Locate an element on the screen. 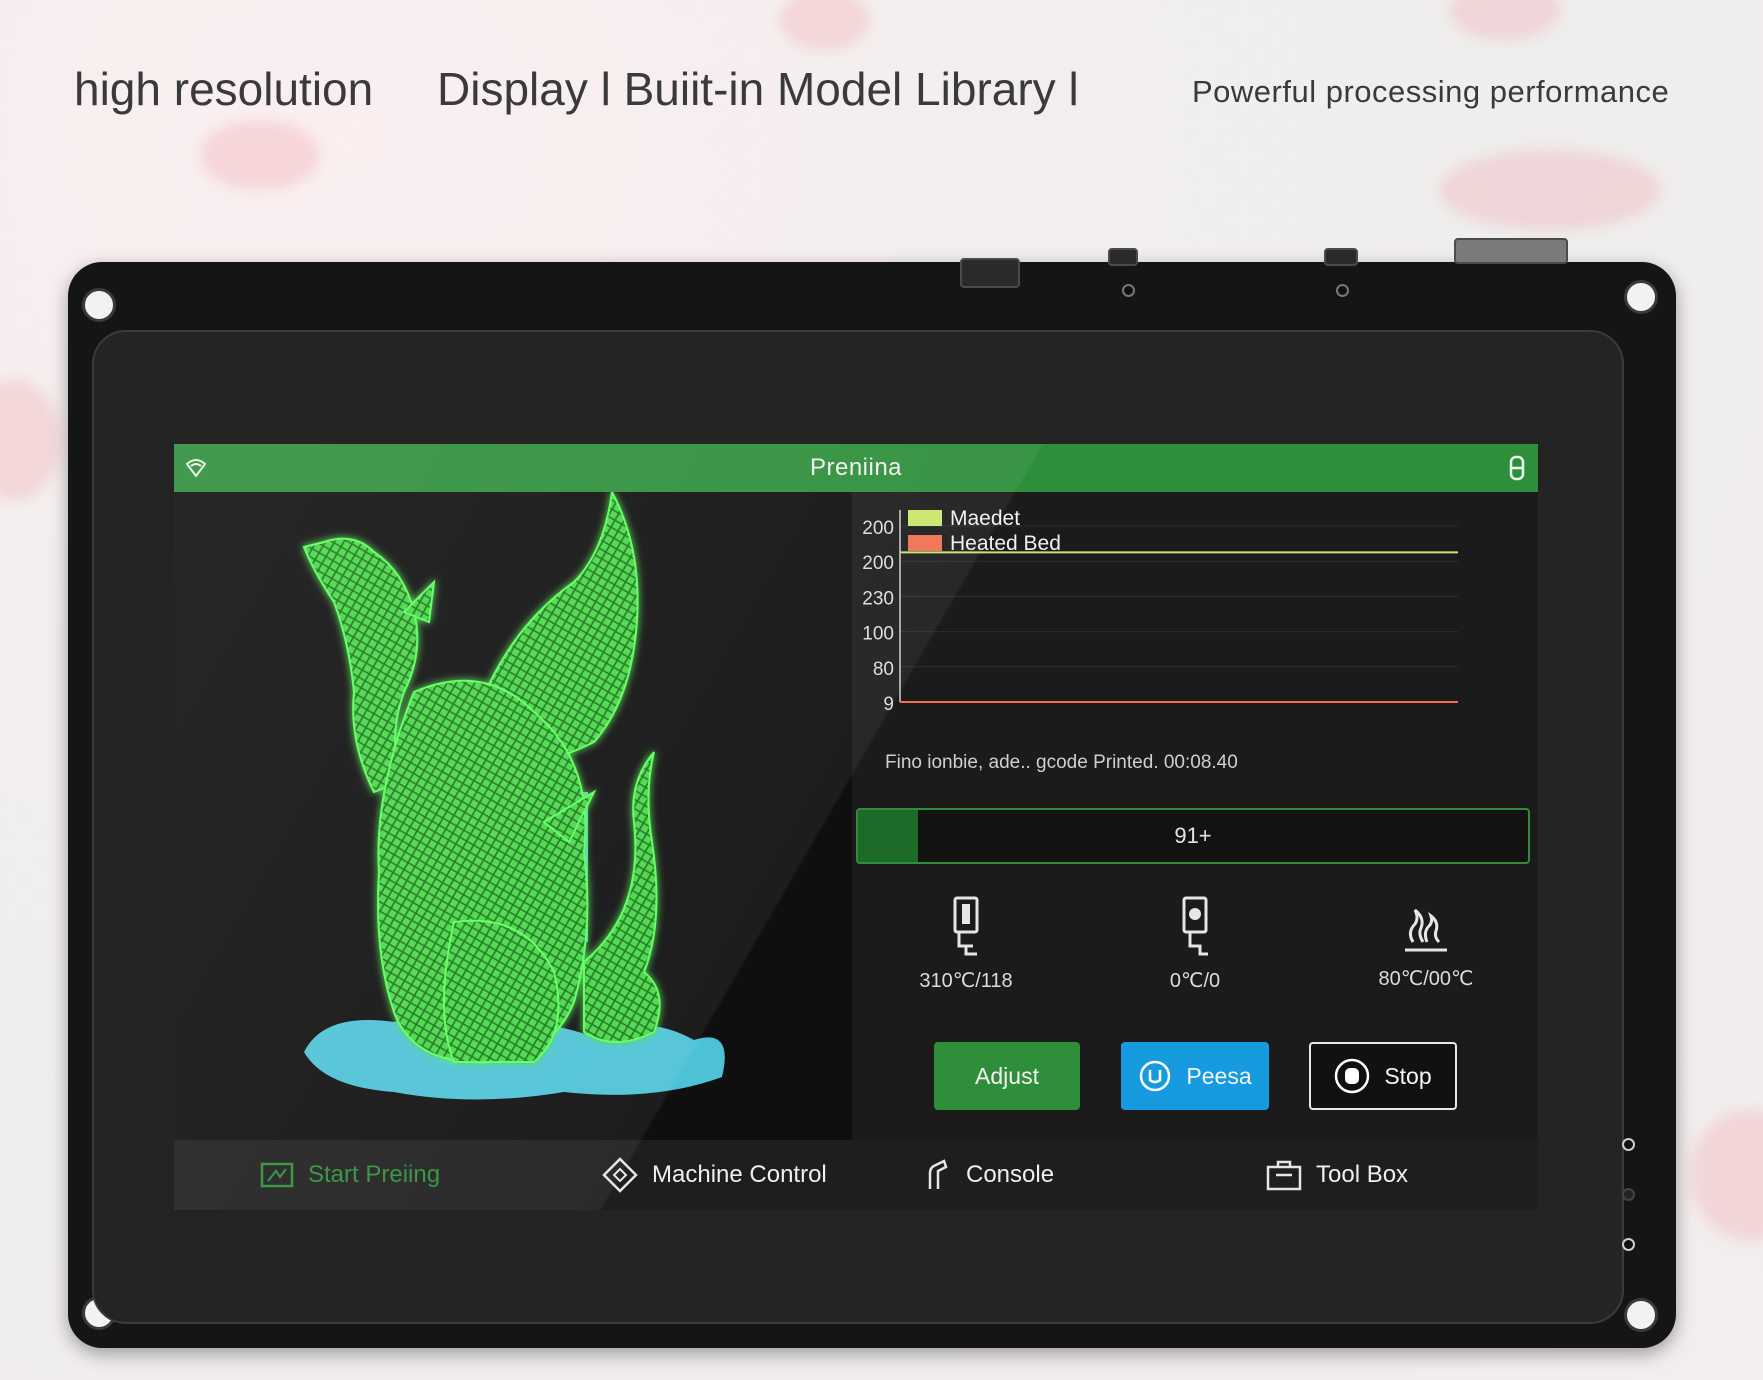 The image size is (1763, 1380). screen-title: Preniina is located at coordinates (856, 467).